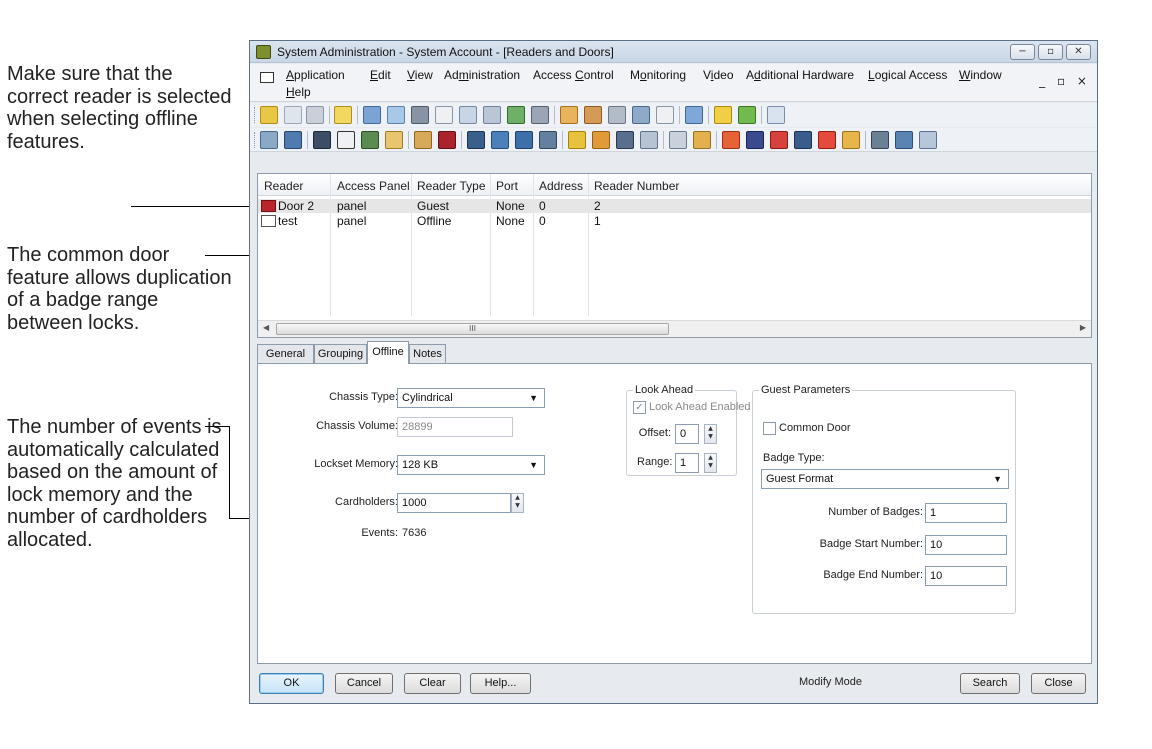 This screenshot has width=1152, height=749. What do you see at coordinates (990, 683) in the screenshot?
I see `search-button: Search` at bounding box center [990, 683].